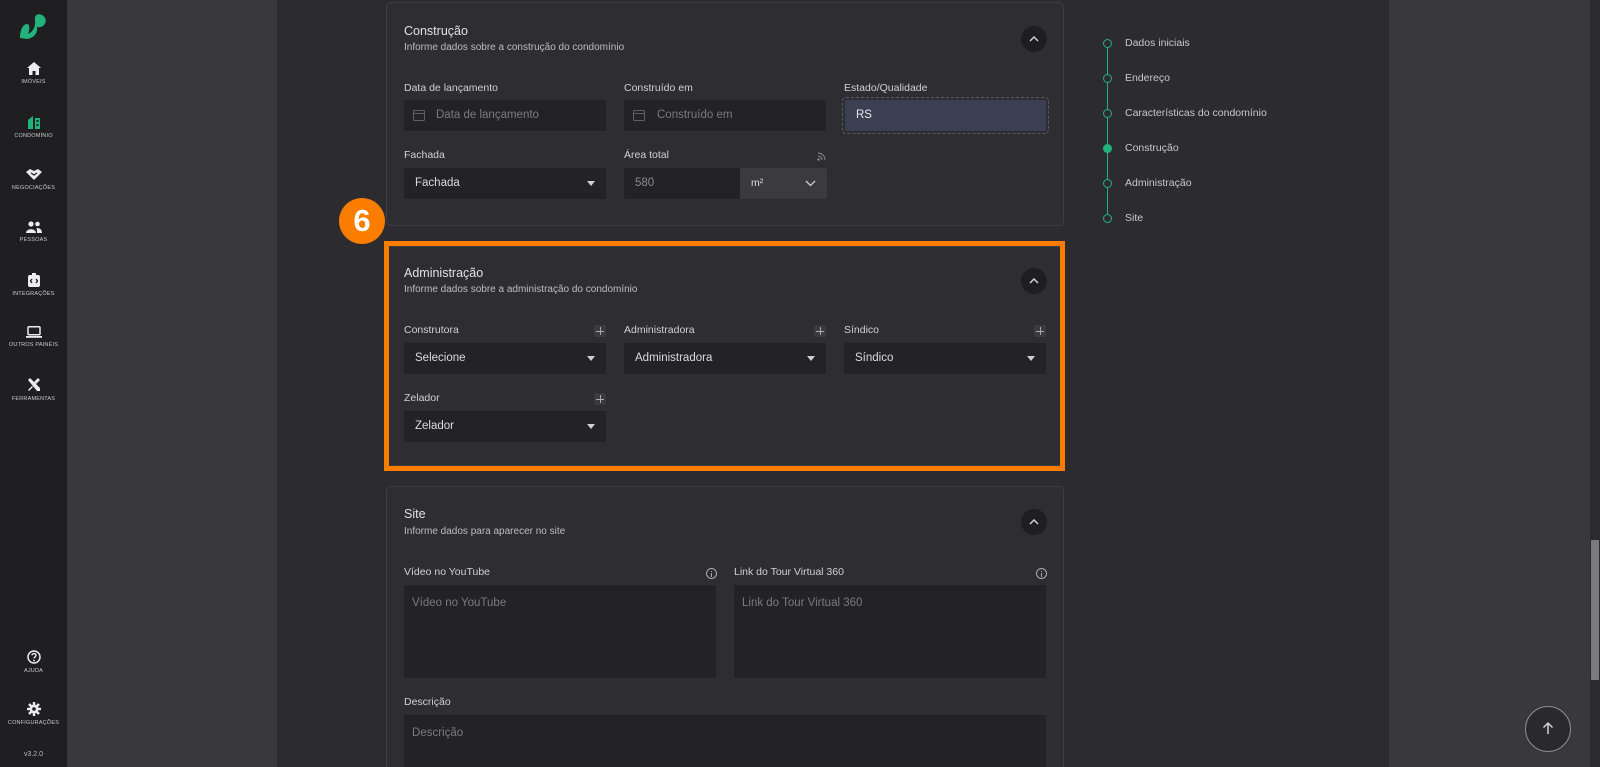 The height and width of the screenshot is (767, 1600). What do you see at coordinates (658, 88) in the screenshot?
I see `construido-em-label: Construído em` at bounding box center [658, 88].